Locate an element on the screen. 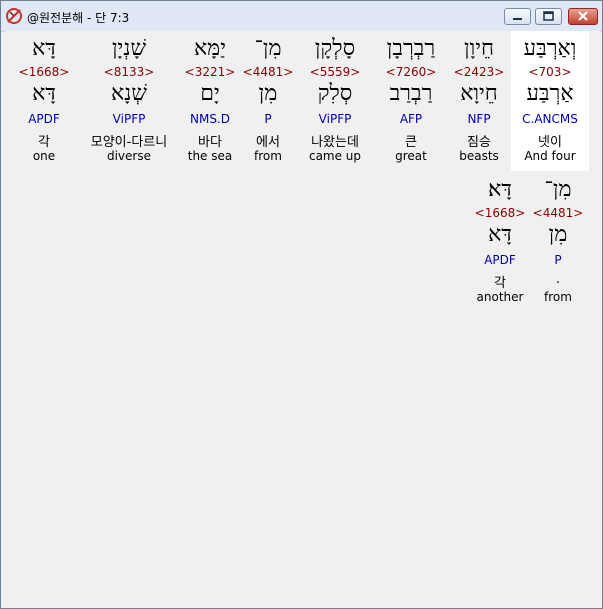  strong-number: <703> is located at coordinates (550, 72).